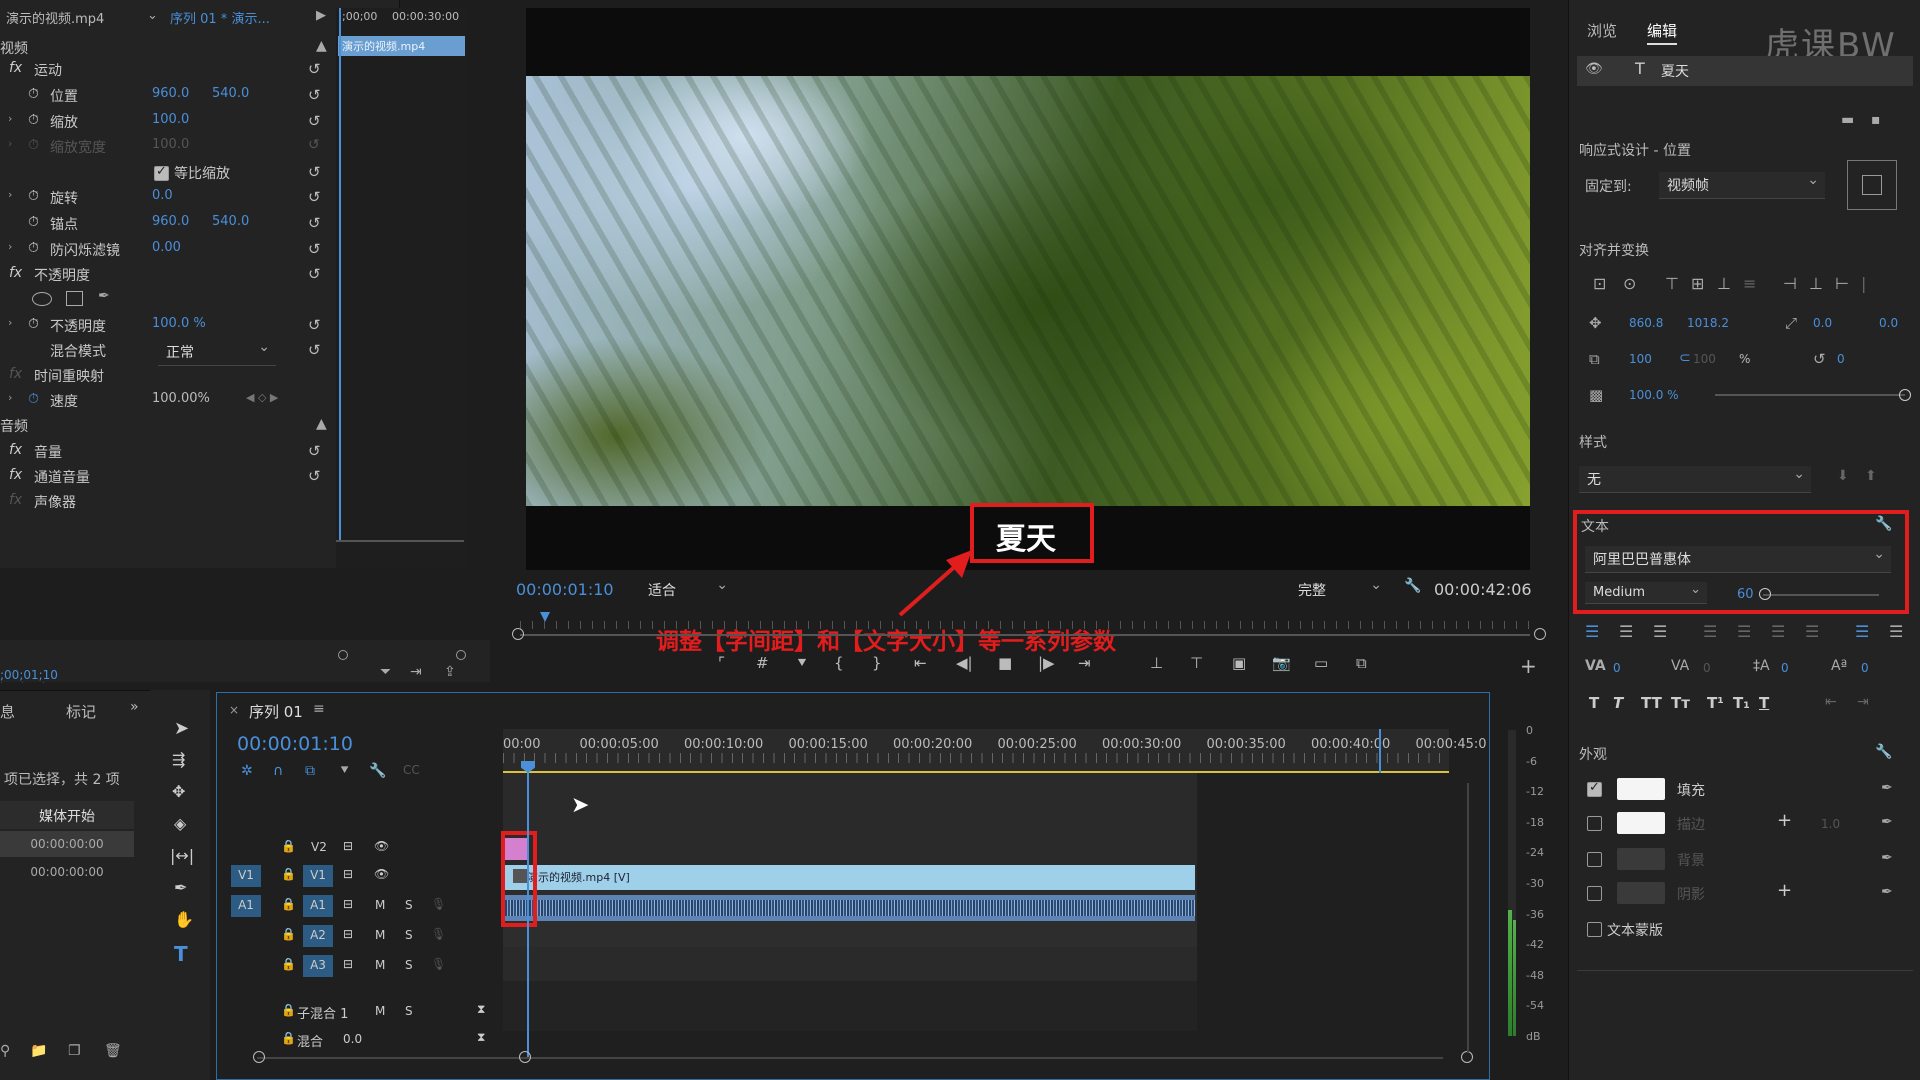  Describe the element at coordinates (1822, 323) in the screenshot. I see `eg-anchor-x: 0.0` at that location.